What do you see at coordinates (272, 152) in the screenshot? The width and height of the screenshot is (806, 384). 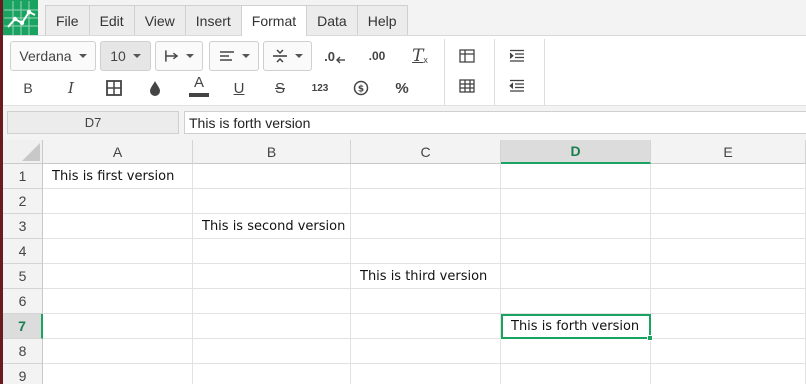 I see `column-header-b: B` at bounding box center [272, 152].